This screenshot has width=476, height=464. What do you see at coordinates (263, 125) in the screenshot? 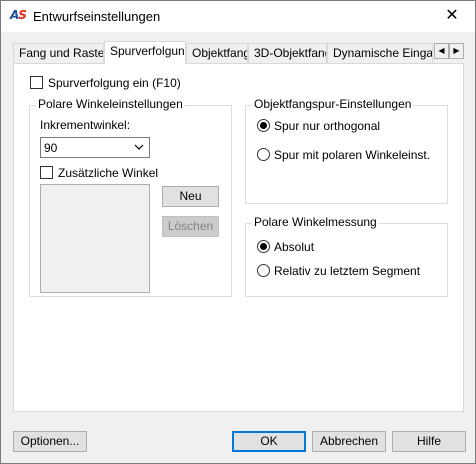
I see `orthogonal-only-radio` at bounding box center [263, 125].